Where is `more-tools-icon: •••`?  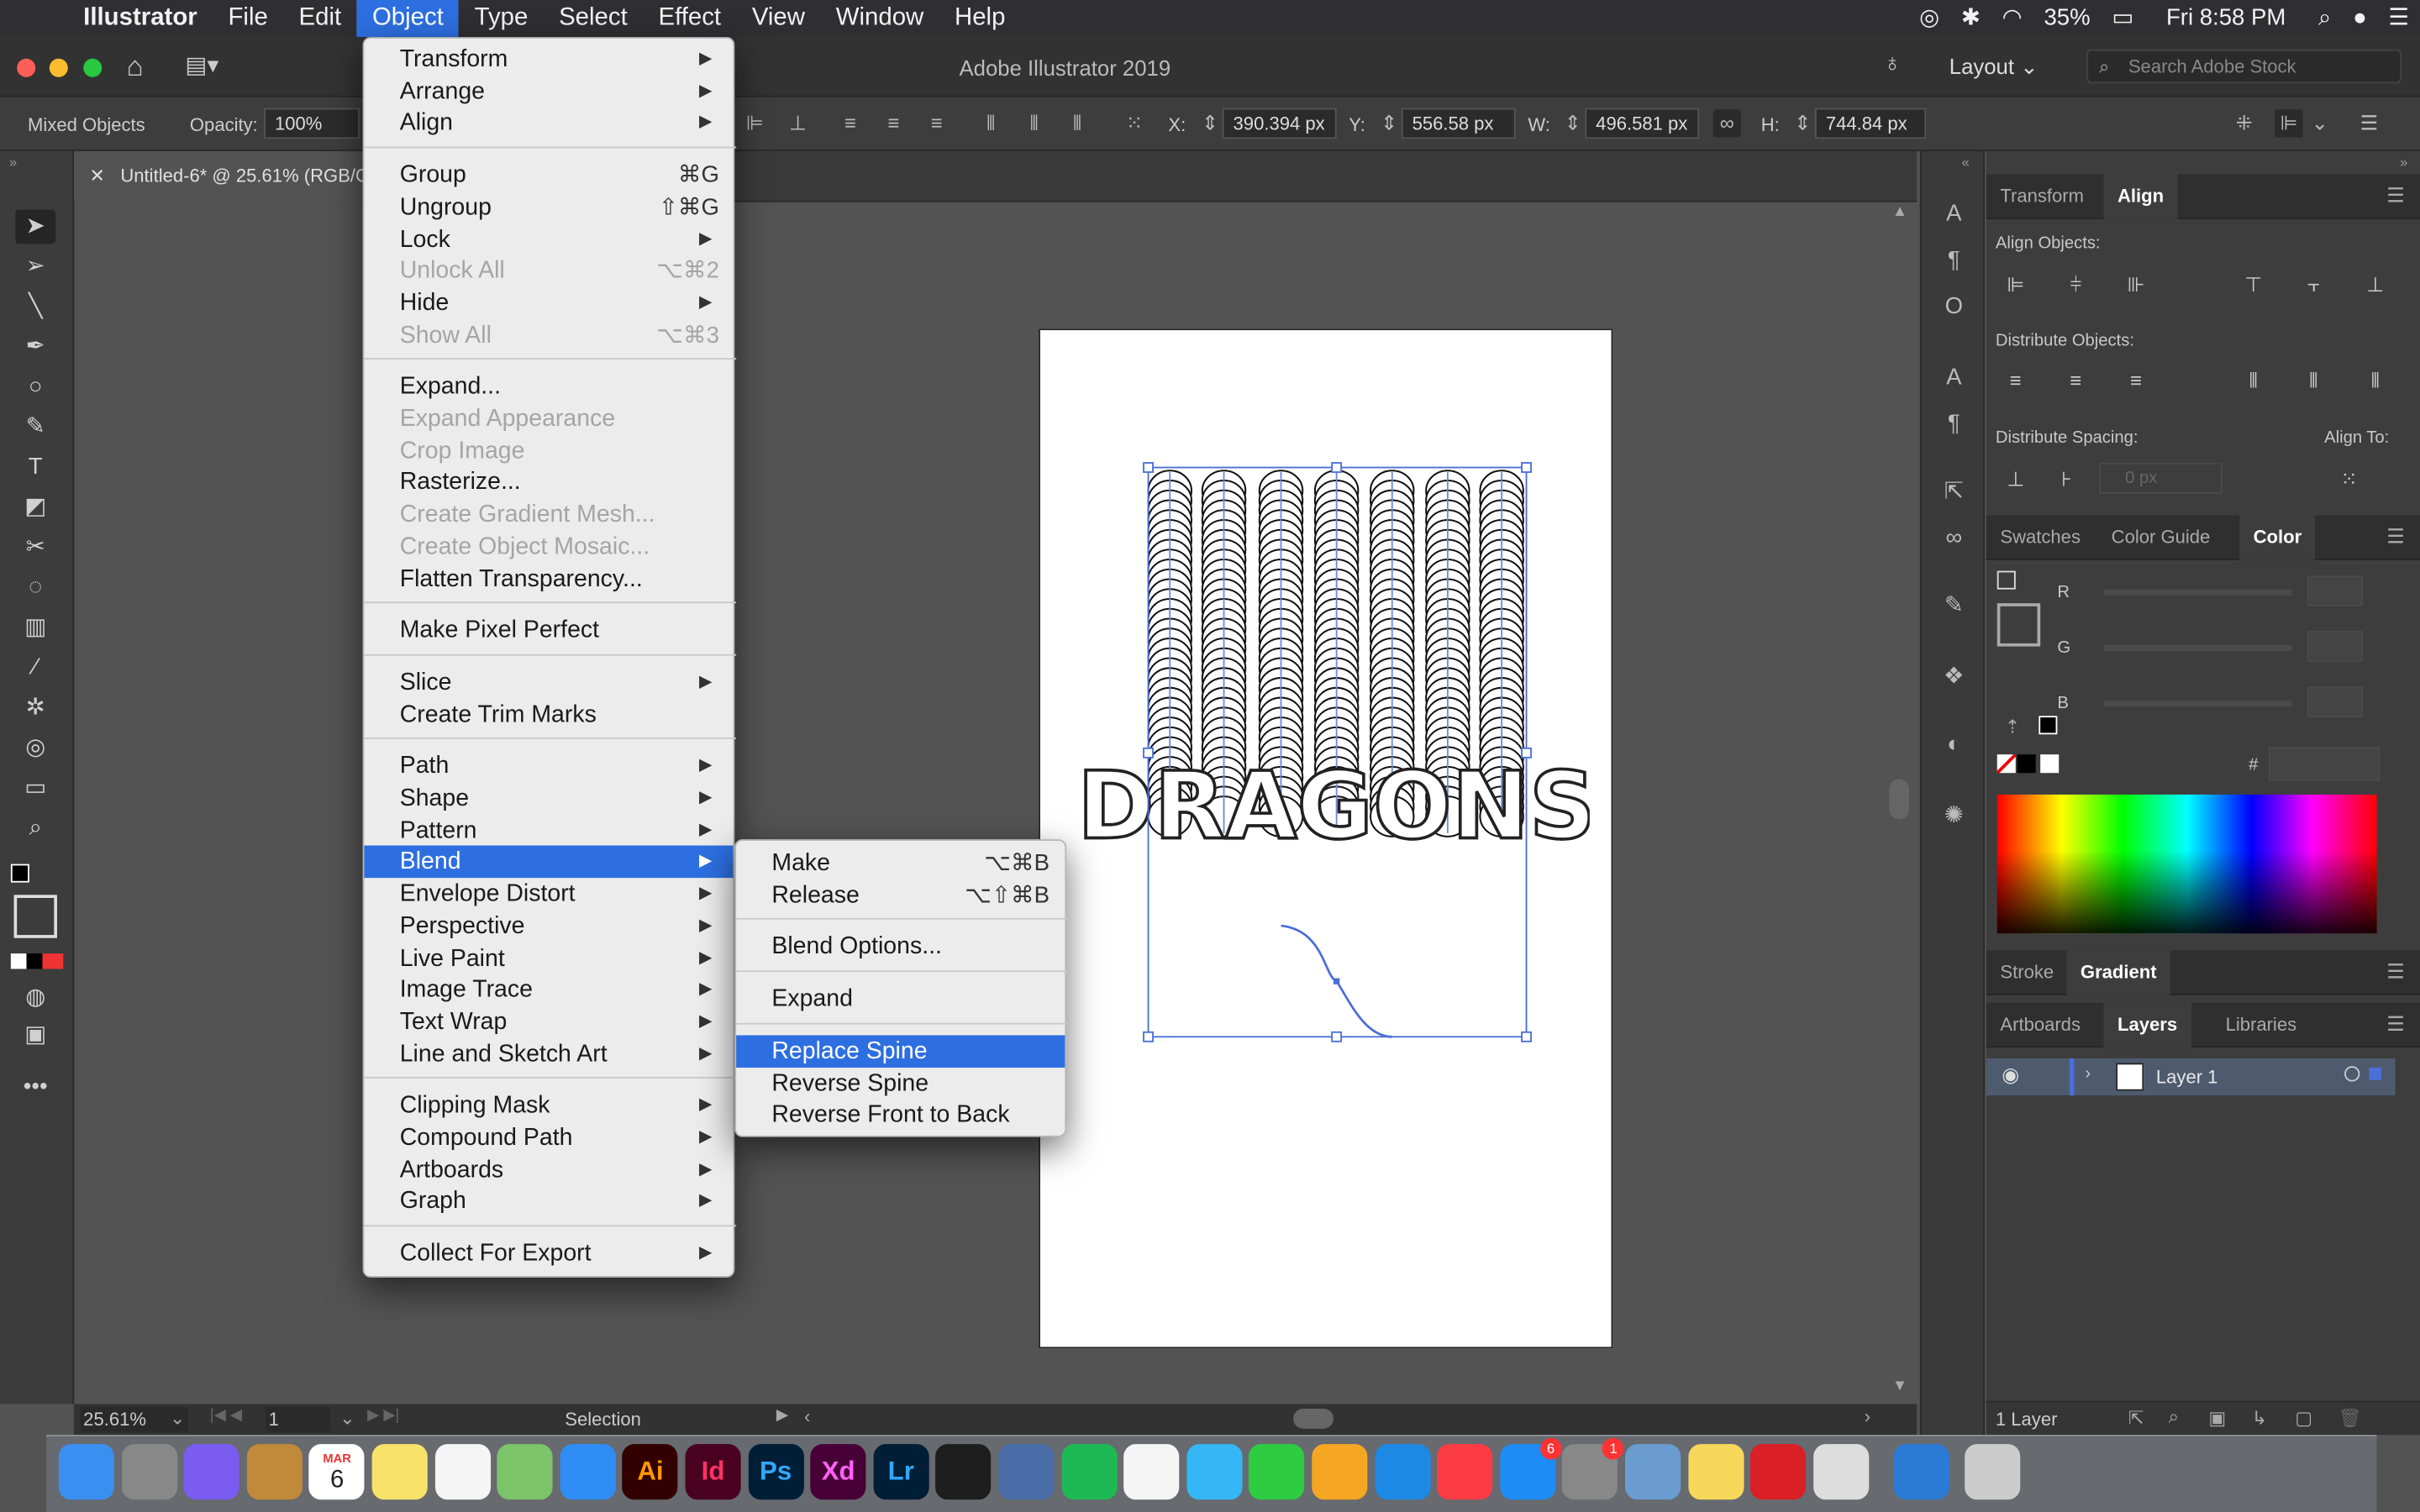 more-tools-icon: ••• is located at coordinates (35, 1088).